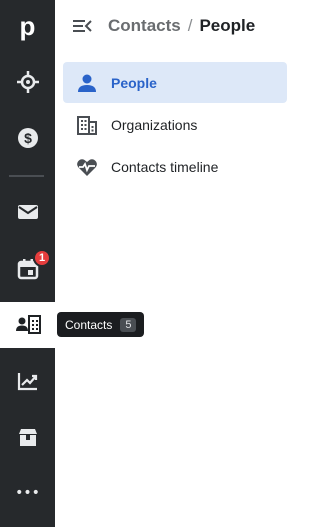 The height and width of the screenshot is (527, 320). I want to click on notification-badge: 1, so click(42, 258).